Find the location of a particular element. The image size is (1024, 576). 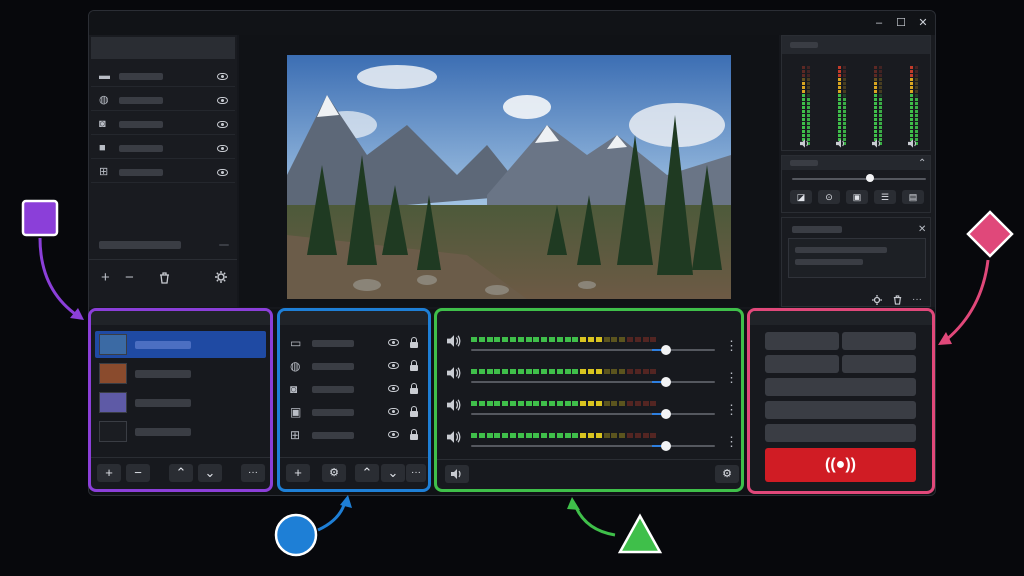

triangle-marker is located at coordinates (640, 533).